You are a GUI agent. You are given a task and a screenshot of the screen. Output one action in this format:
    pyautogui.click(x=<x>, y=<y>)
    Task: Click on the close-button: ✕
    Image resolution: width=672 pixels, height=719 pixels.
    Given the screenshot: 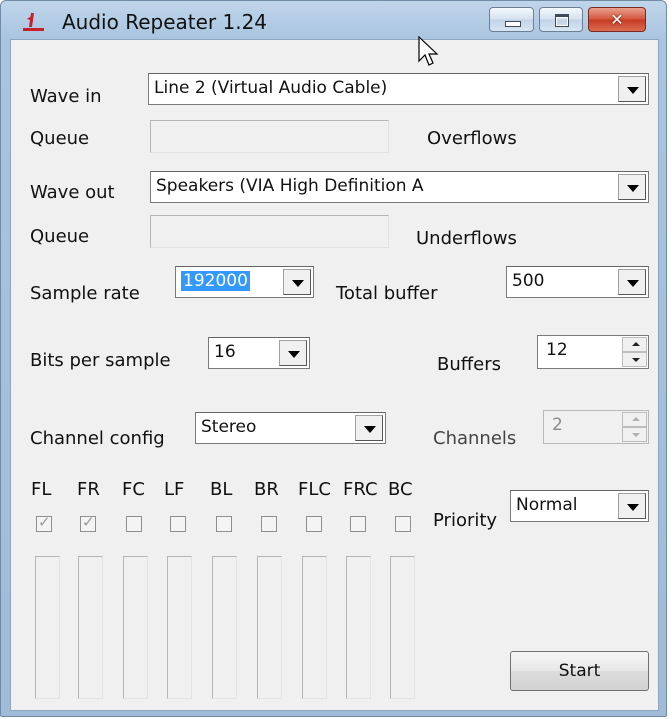 What is the action you would take?
    pyautogui.click(x=617, y=19)
    